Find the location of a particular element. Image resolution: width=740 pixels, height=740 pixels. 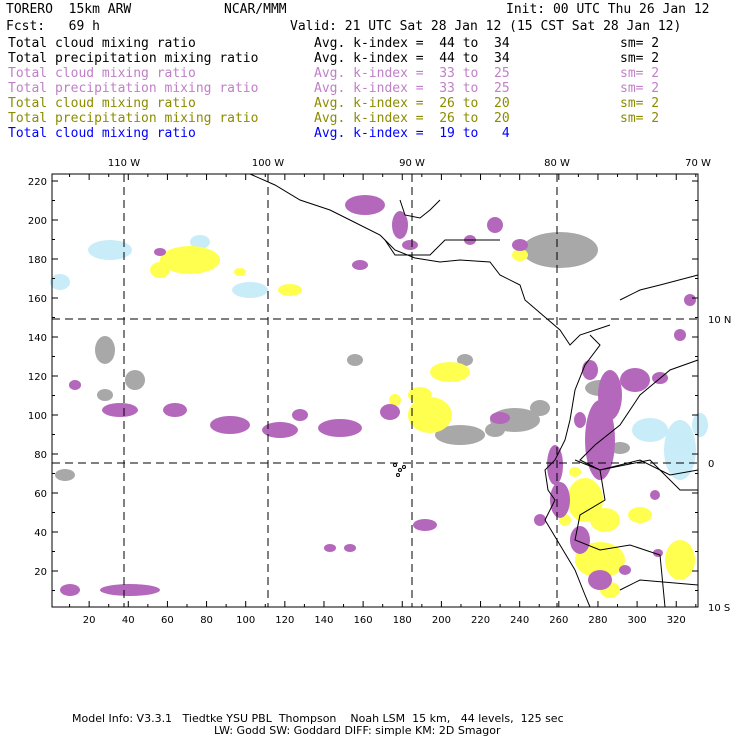

y-tick-label: 200 is located at coordinates (37, 221).